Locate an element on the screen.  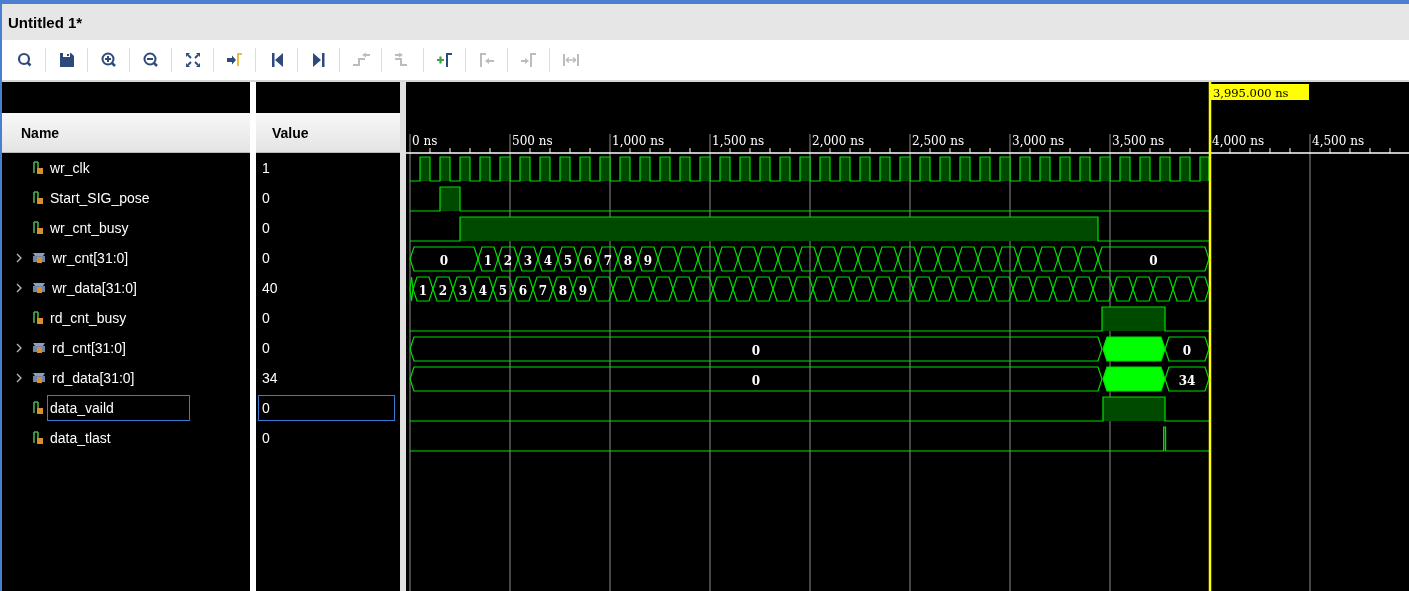
signal-name: data_tlast is located at coordinates (80, 438).